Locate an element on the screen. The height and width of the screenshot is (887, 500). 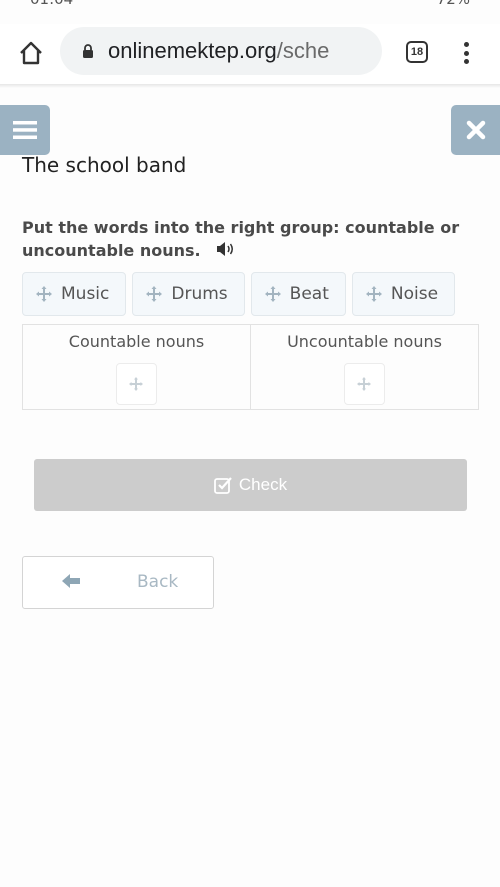
home-icon is located at coordinates (31, 53).